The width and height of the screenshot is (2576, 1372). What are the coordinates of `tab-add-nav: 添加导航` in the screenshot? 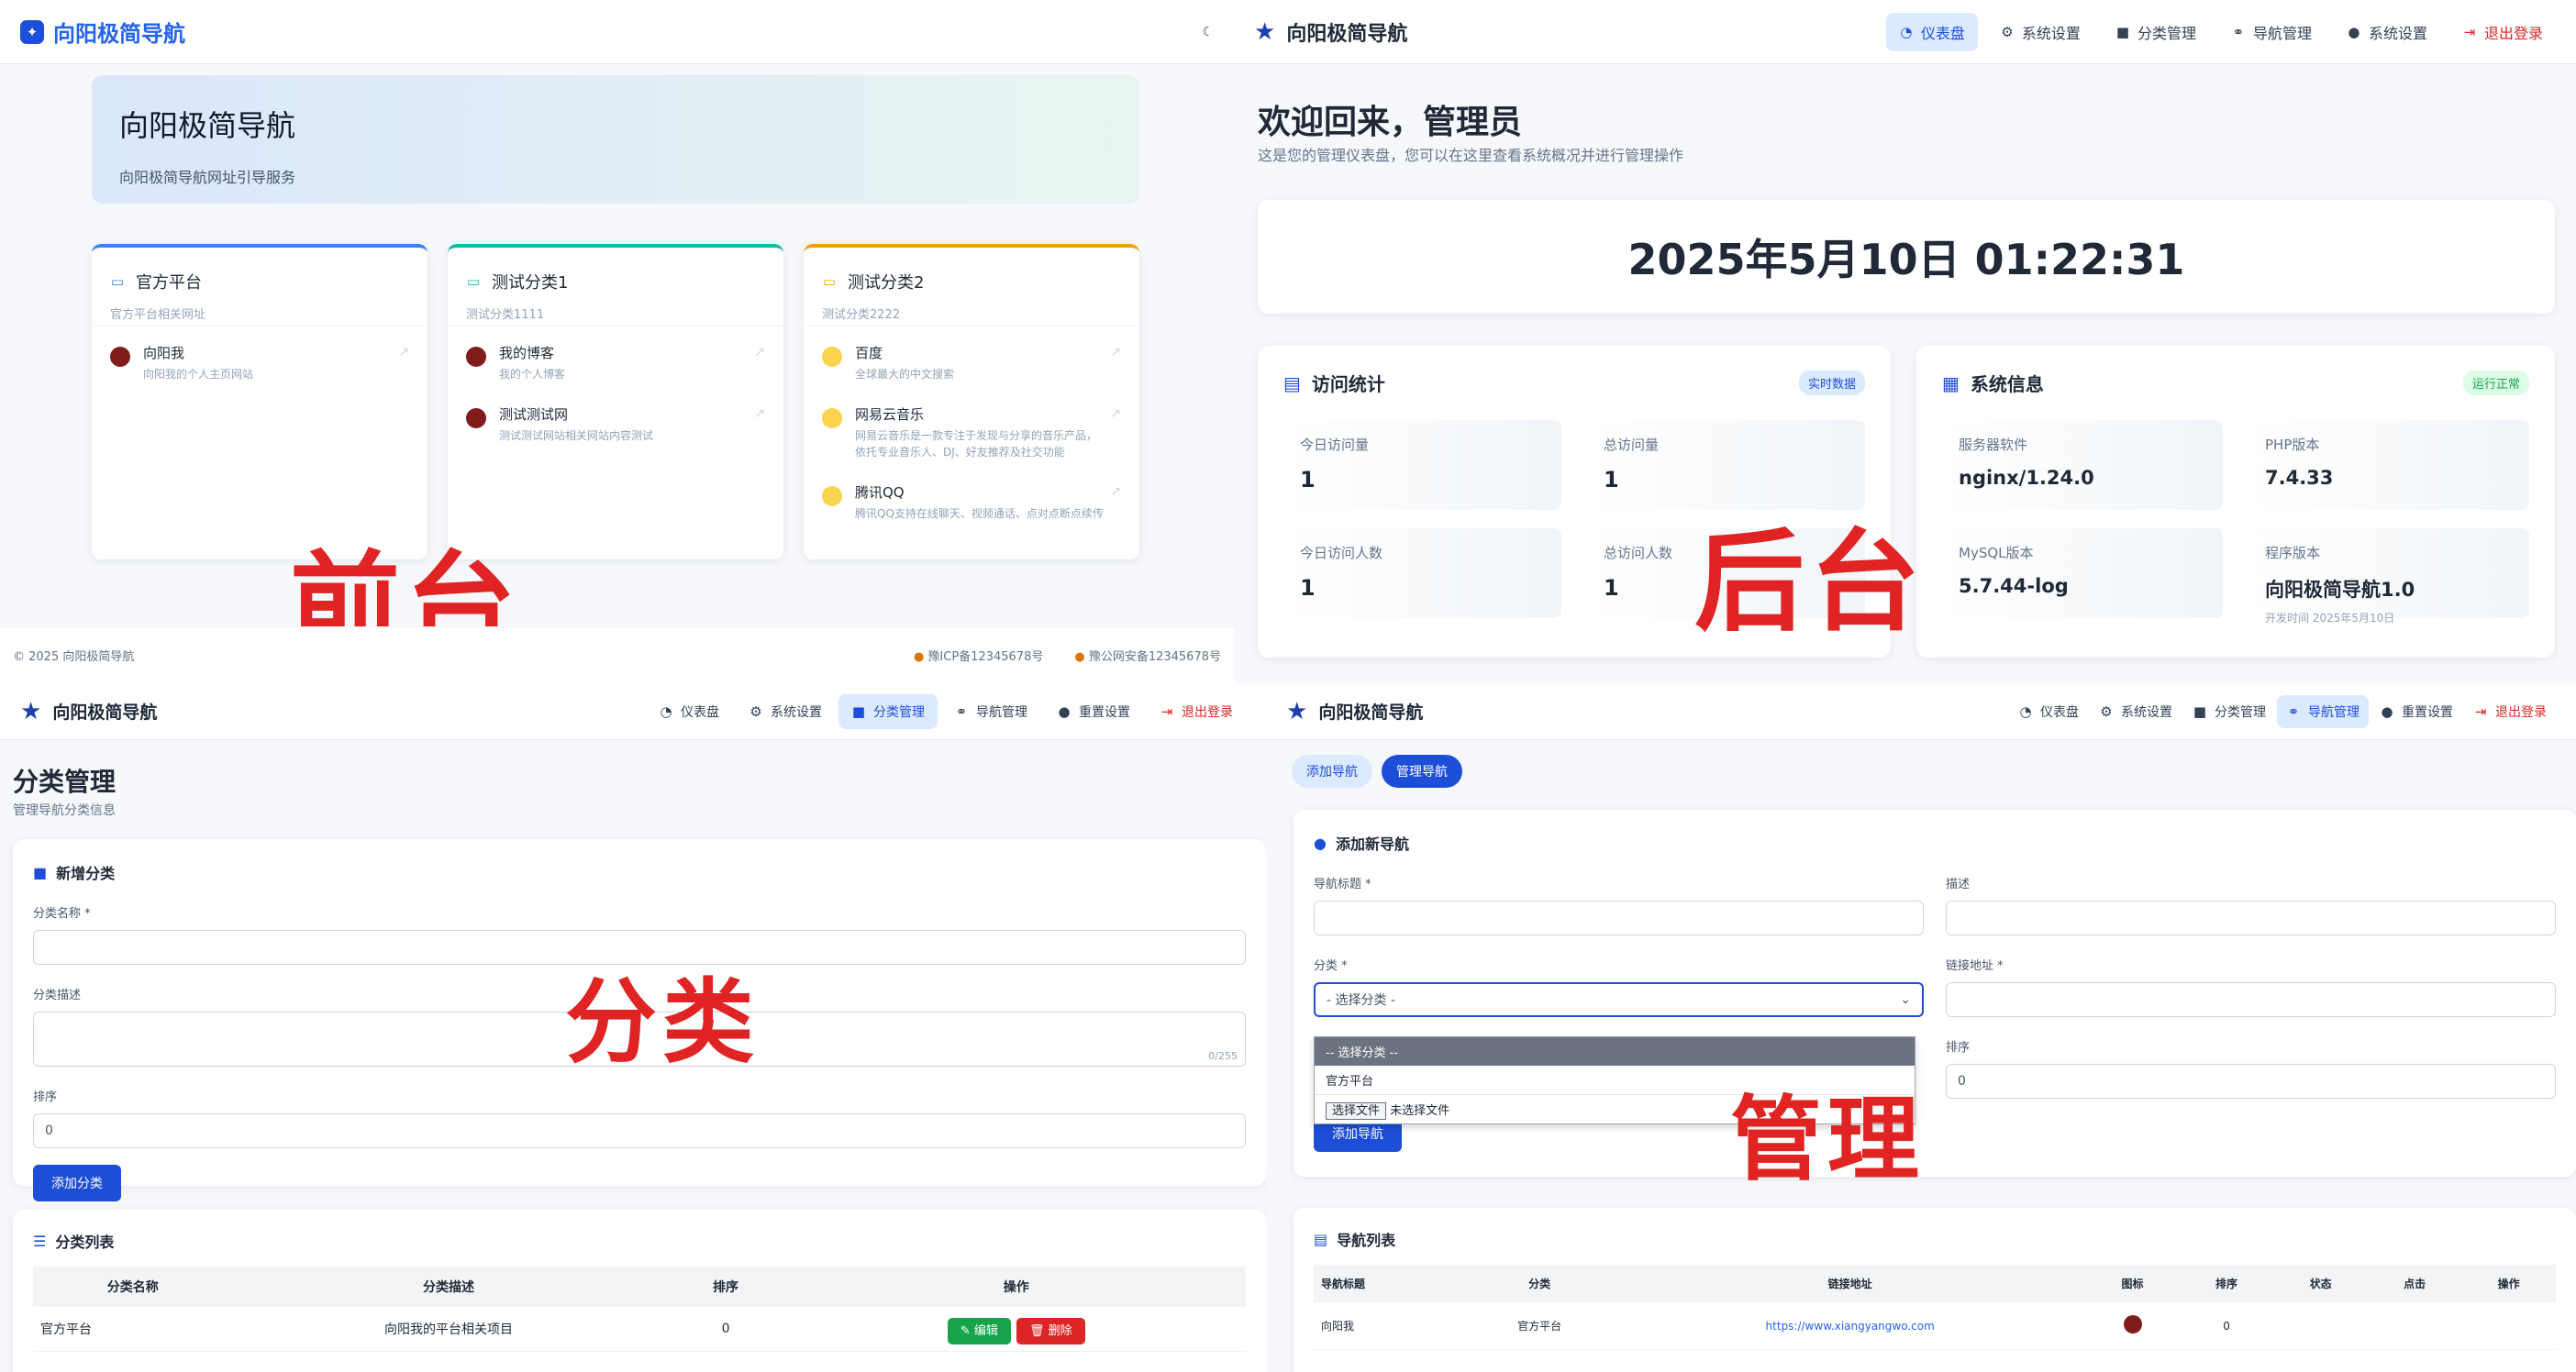 It's located at (1332, 771).